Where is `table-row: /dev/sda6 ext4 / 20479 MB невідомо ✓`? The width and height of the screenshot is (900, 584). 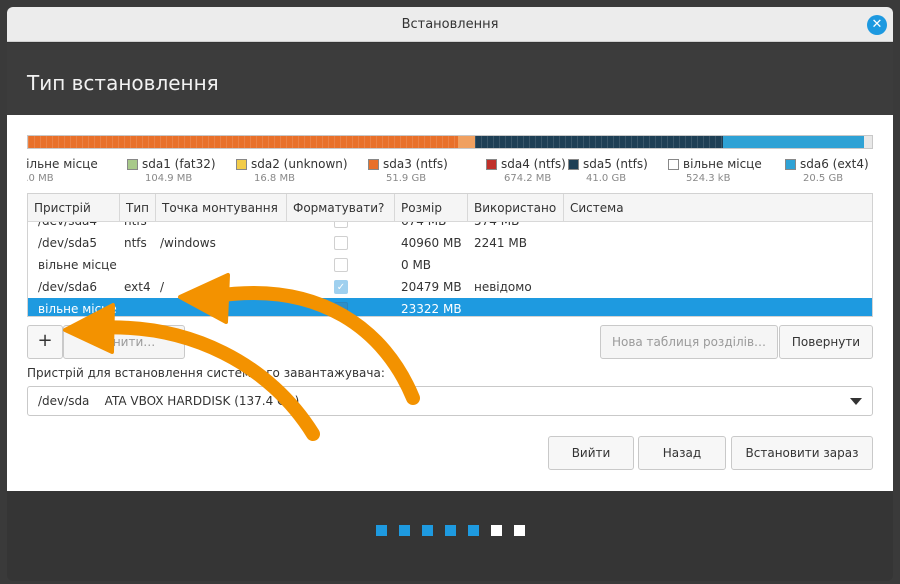 table-row: /dev/sda6 ext4 / 20479 MB невідомо ✓ is located at coordinates (450, 287).